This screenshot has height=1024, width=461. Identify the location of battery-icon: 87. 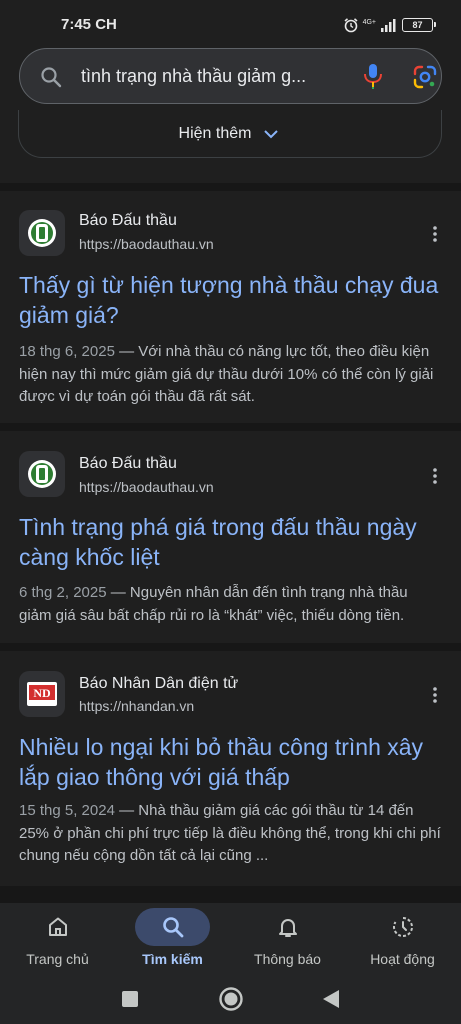
(419, 25).